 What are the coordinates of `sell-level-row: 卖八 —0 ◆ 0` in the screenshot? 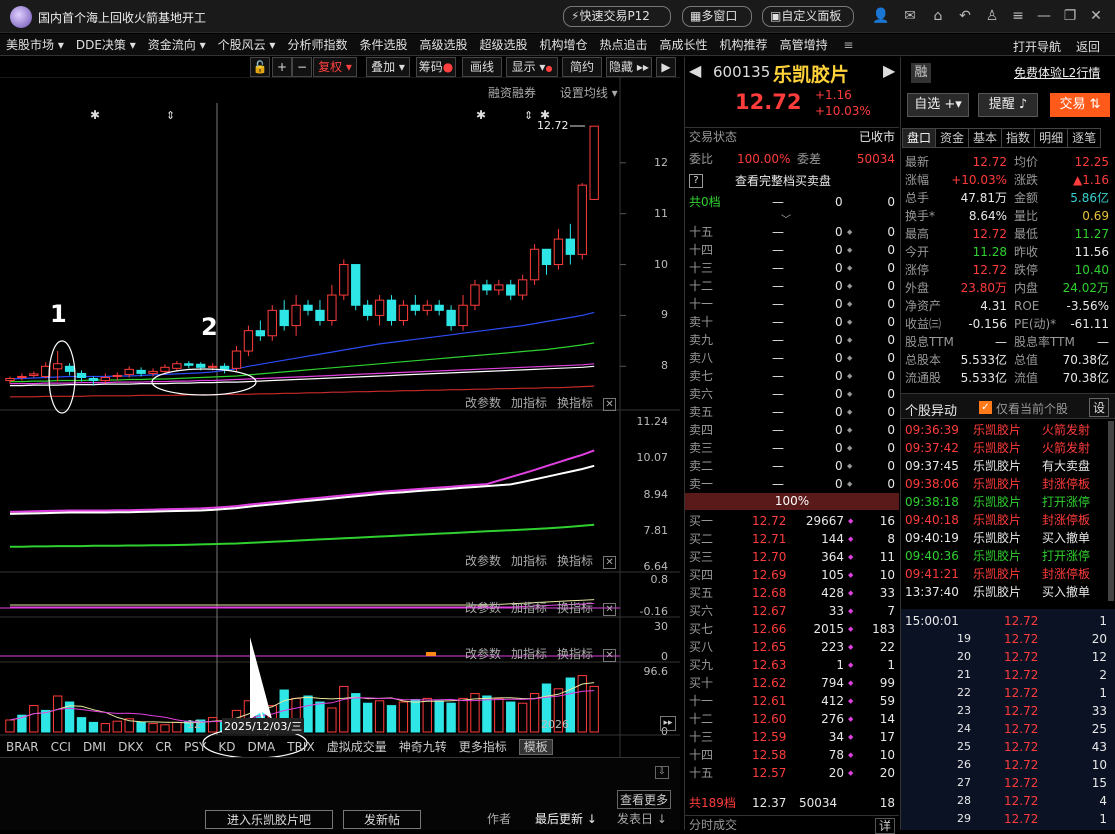 It's located at (792, 358).